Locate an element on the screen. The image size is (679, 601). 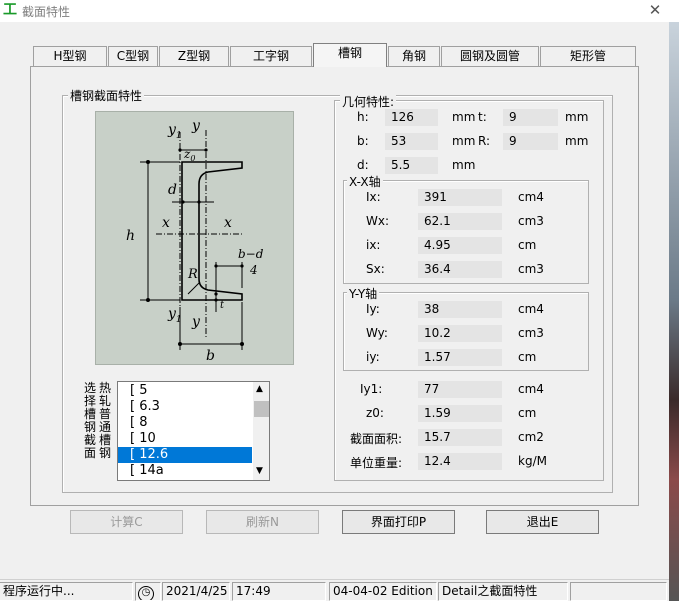
t-label: t: is located at coordinates (482, 117).